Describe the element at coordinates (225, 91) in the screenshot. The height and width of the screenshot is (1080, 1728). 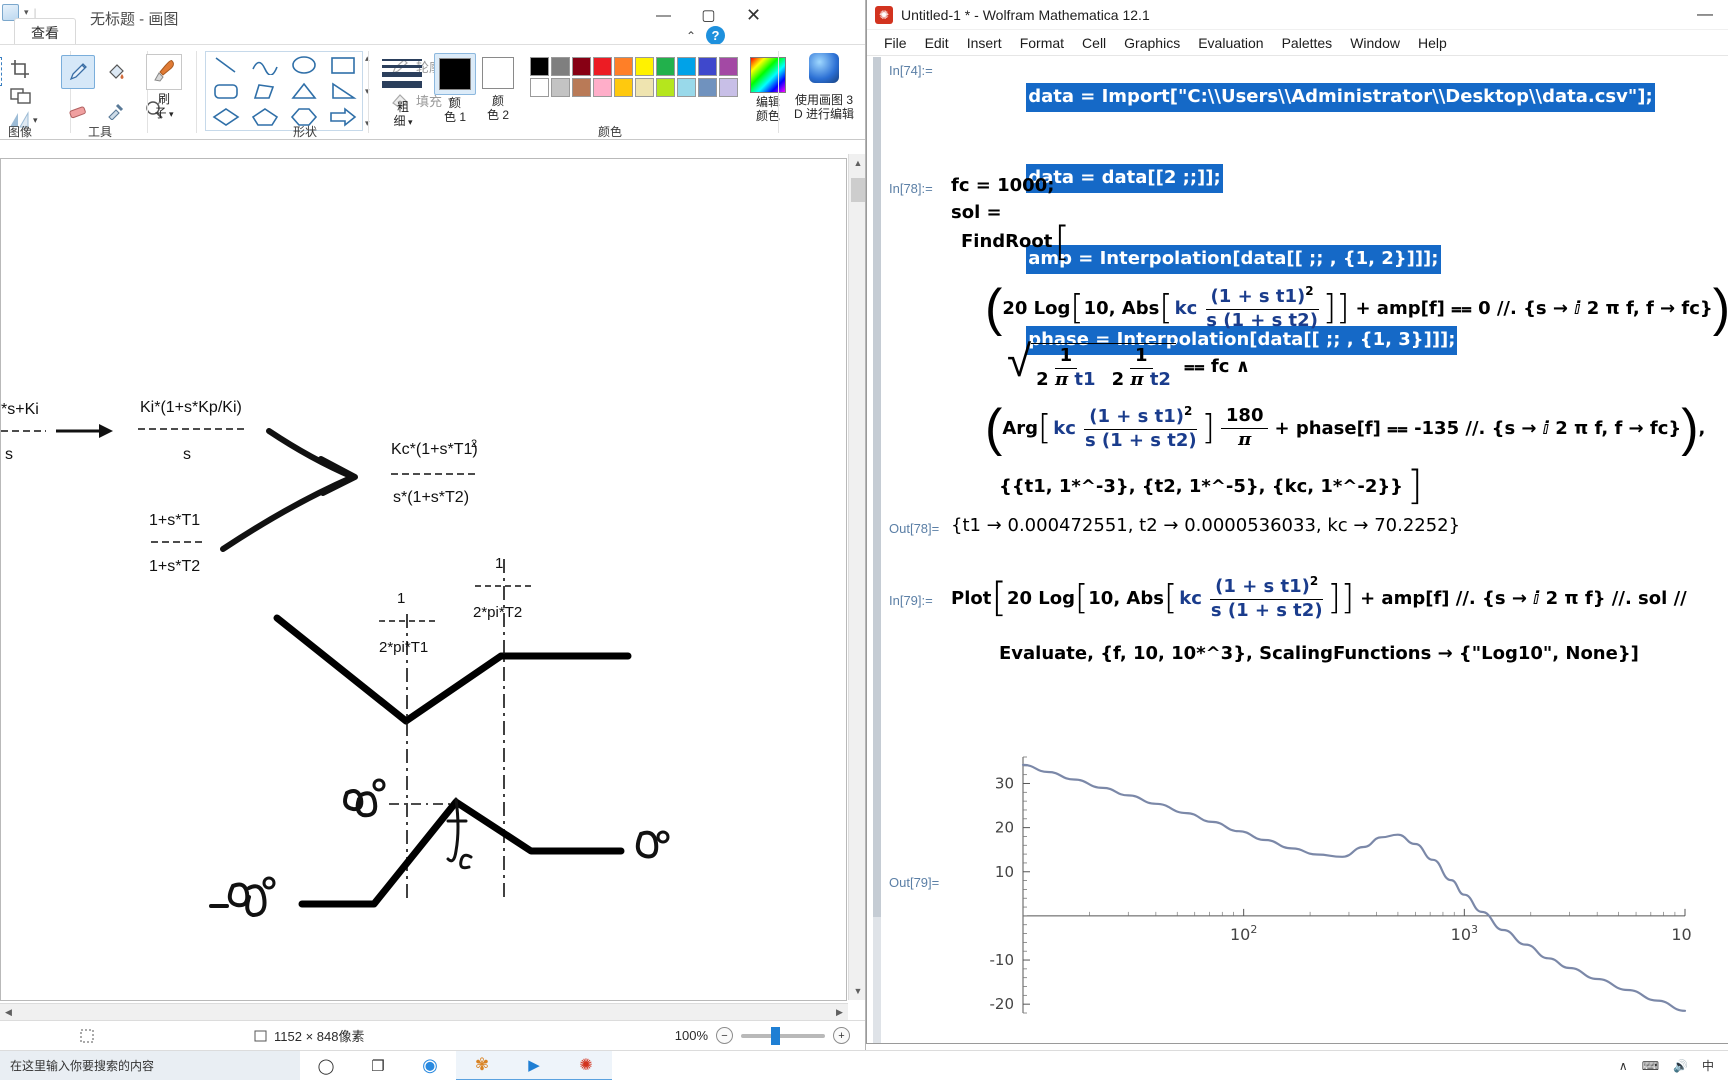
I see `shape-rounded-rectangle` at that location.